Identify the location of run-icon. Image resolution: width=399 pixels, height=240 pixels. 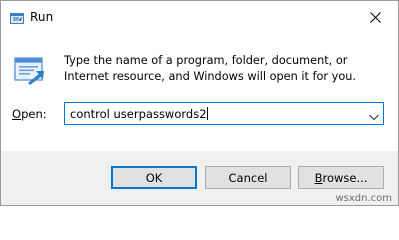
(17, 18).